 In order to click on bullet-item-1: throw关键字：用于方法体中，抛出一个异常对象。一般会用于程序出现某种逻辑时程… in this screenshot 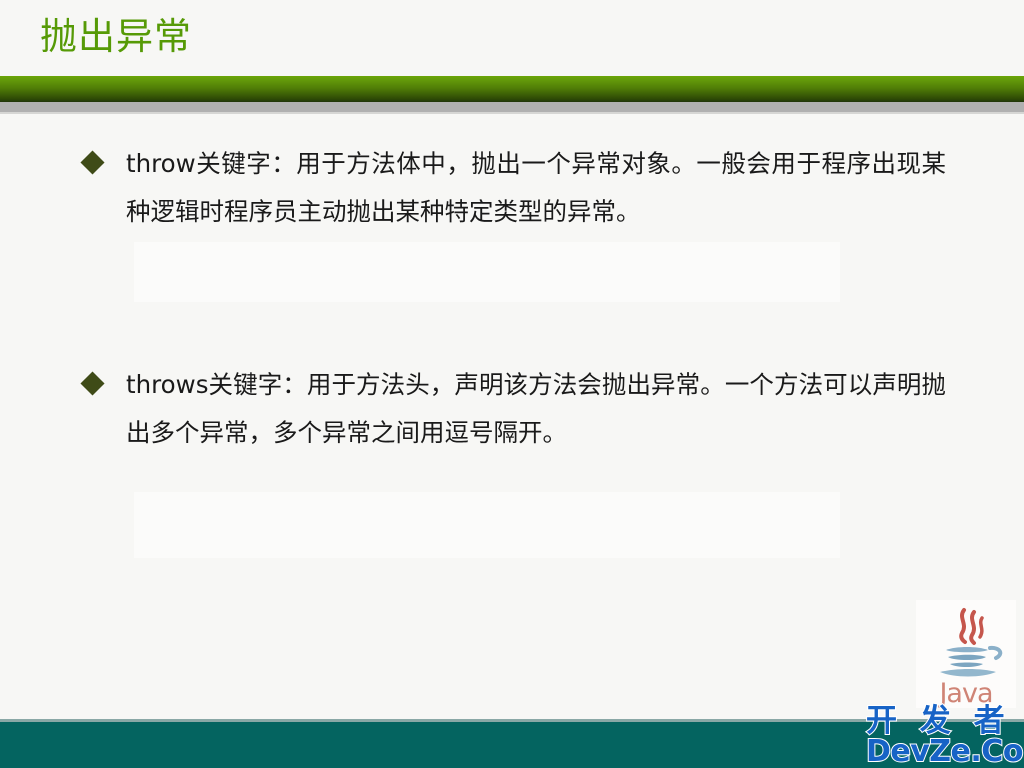, I will do `click(513, 188)`.